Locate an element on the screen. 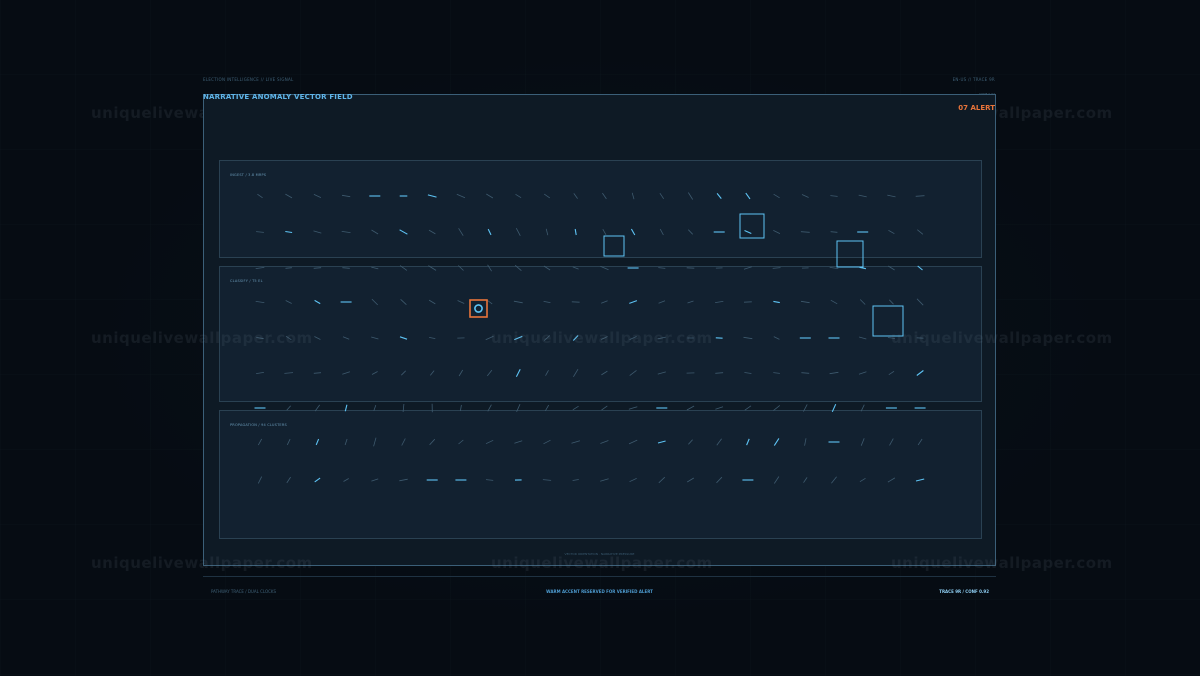 The image size is (1200, 676). alert-frame is located at coordinates (478, 308).